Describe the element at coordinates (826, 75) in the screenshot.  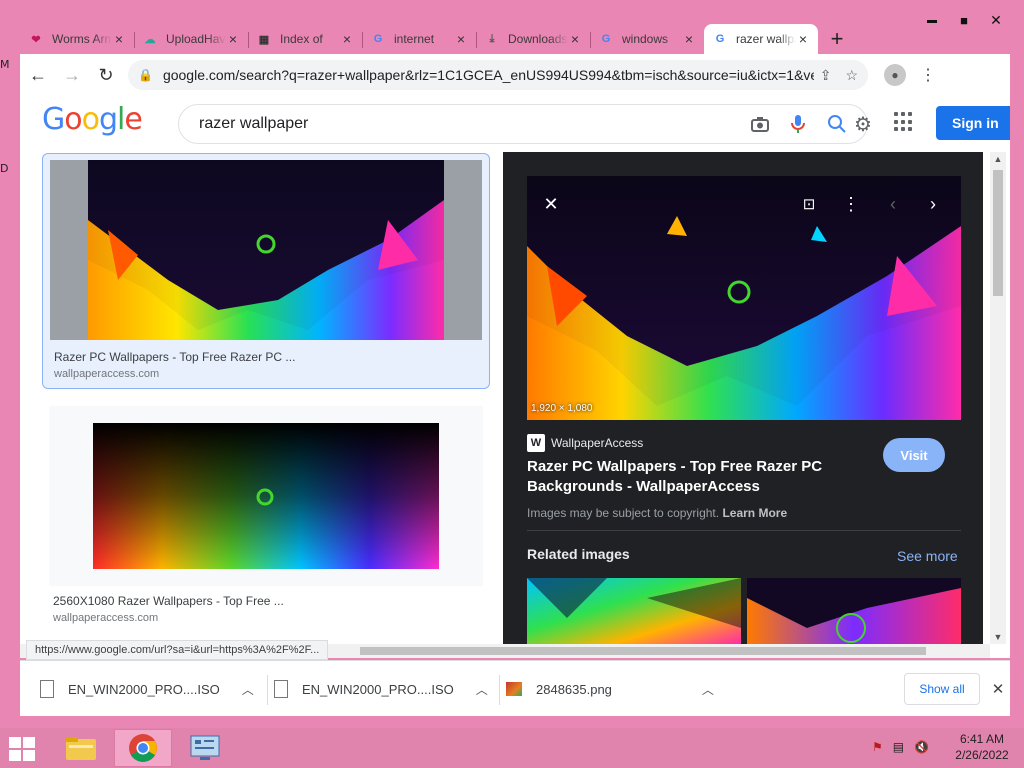
I see `share-icon: ⇪` at that location.